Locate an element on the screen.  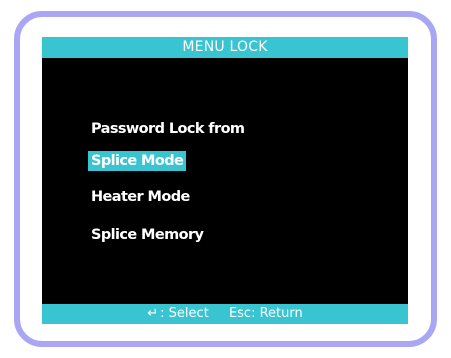
menu-heading: Password Lock from is located at coordinates (168, 129).